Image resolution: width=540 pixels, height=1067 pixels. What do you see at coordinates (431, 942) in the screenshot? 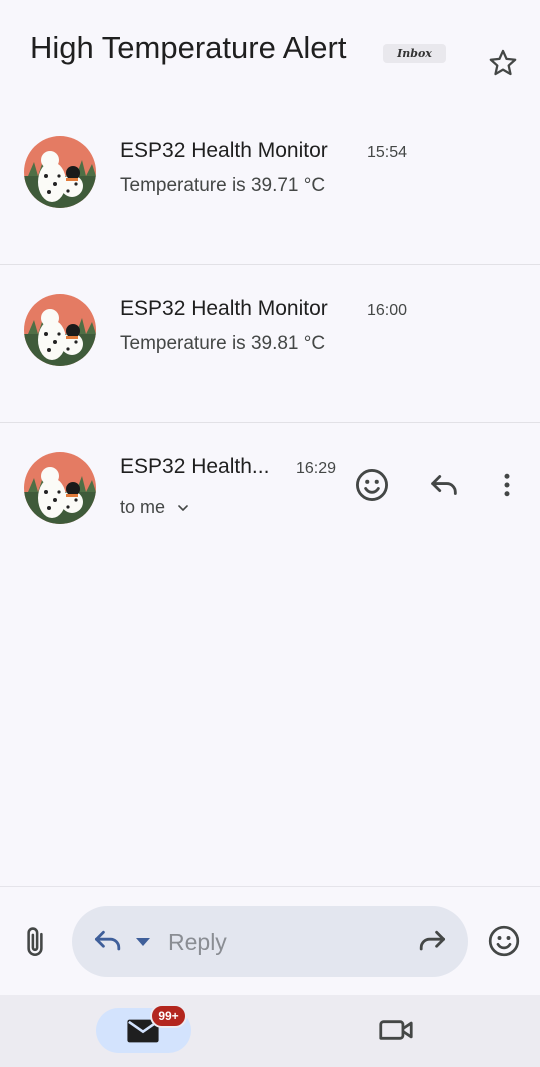
I see `forward-icon` at bounding box center [431, 942].